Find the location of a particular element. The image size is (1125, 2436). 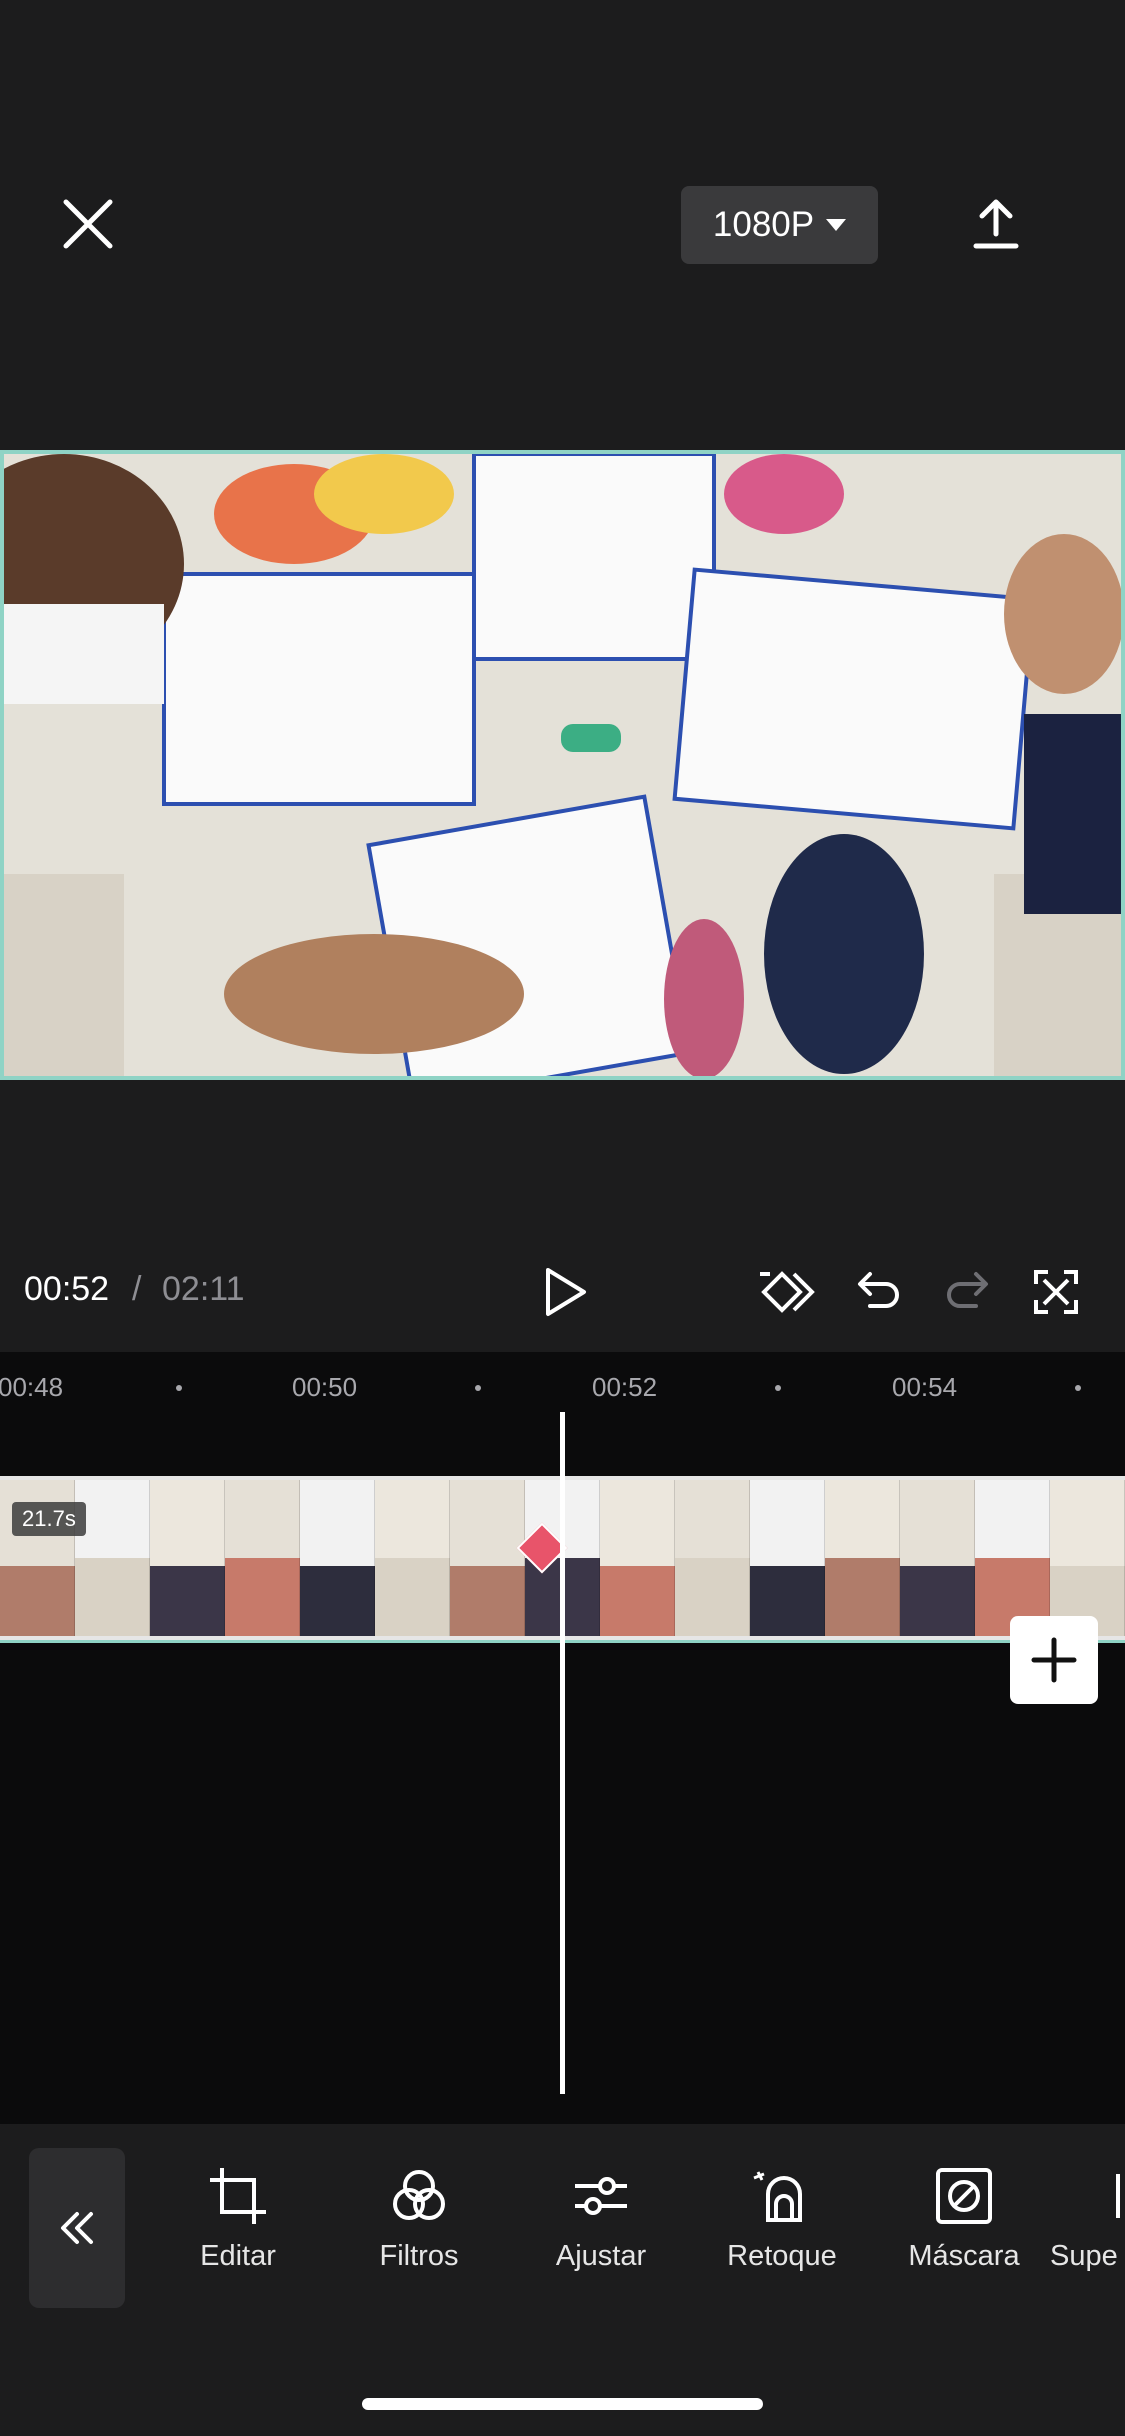

tool-ajustar: Ajustar is located at coordinates (601, 2218).